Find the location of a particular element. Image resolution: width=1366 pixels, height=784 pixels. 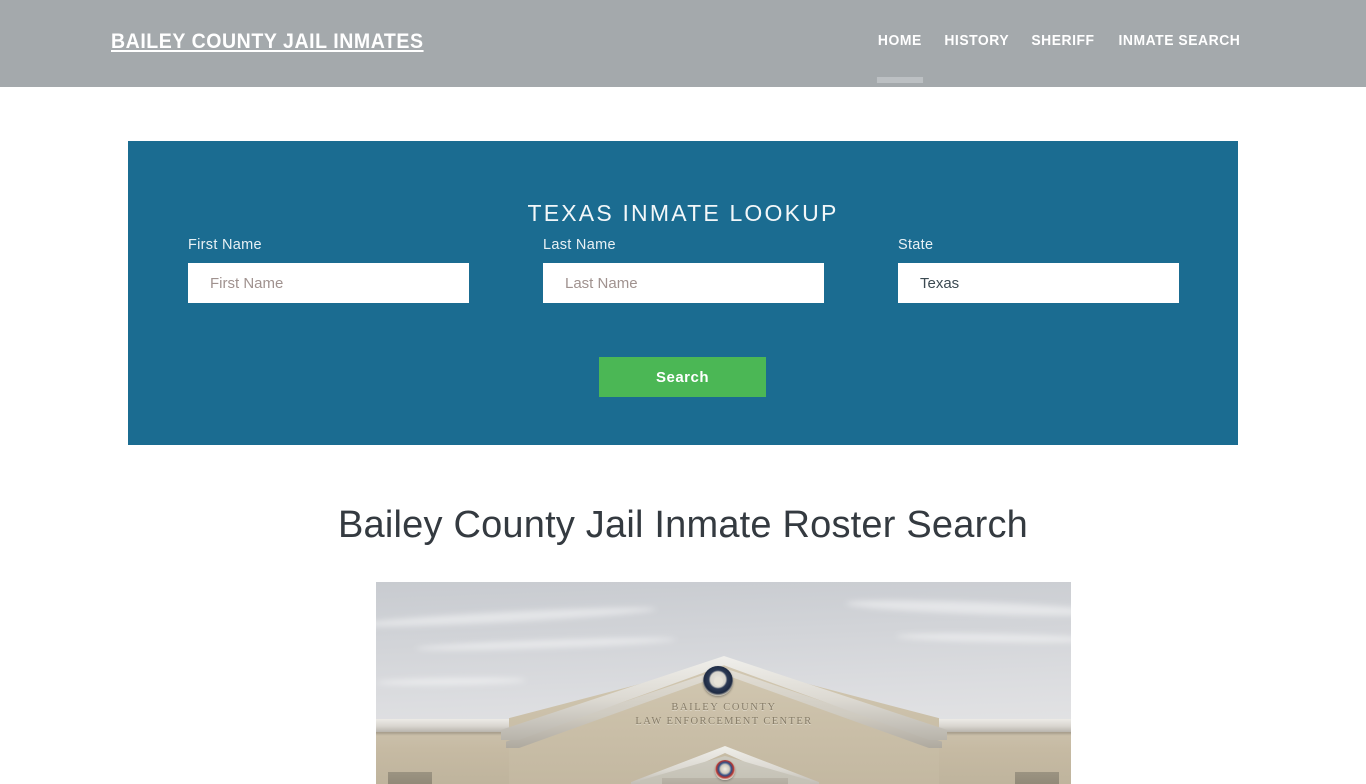

first-name-field-group: First Name is located at coordinates (328, 270).